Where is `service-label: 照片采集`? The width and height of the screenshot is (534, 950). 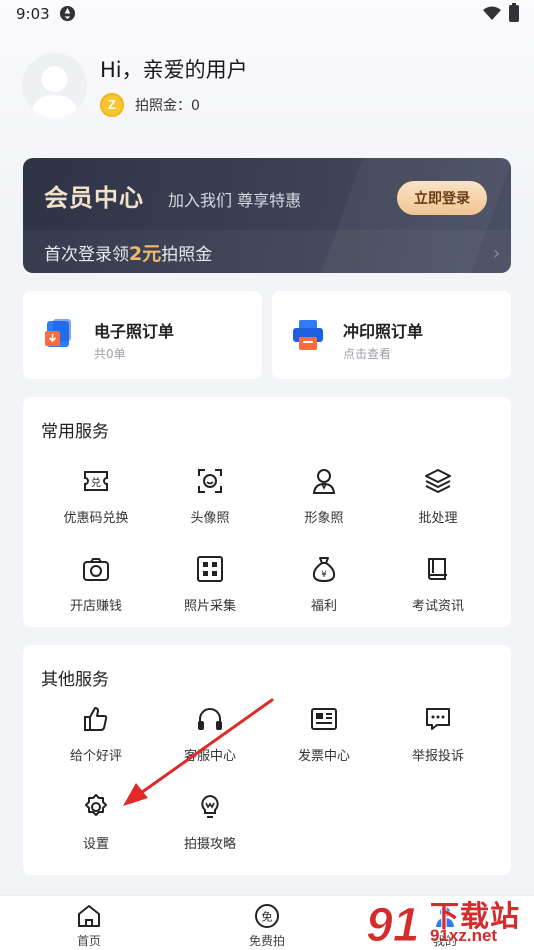
service-label: 照片采集 is located at coordinates (209, 606).